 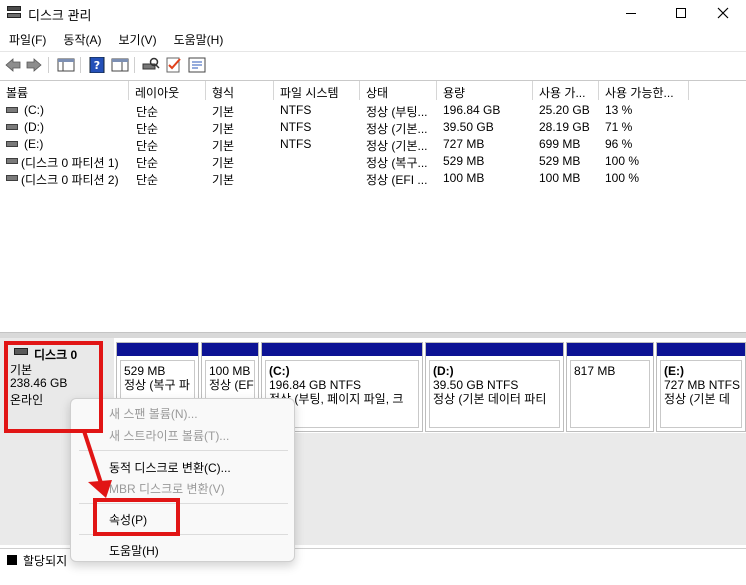 What do you see at coordinates (167, 488) in the screenshot?
I see `menu-item-convert-to-mbr: MBR 디스크로 변환(V)` at bounding box center [167, 488].